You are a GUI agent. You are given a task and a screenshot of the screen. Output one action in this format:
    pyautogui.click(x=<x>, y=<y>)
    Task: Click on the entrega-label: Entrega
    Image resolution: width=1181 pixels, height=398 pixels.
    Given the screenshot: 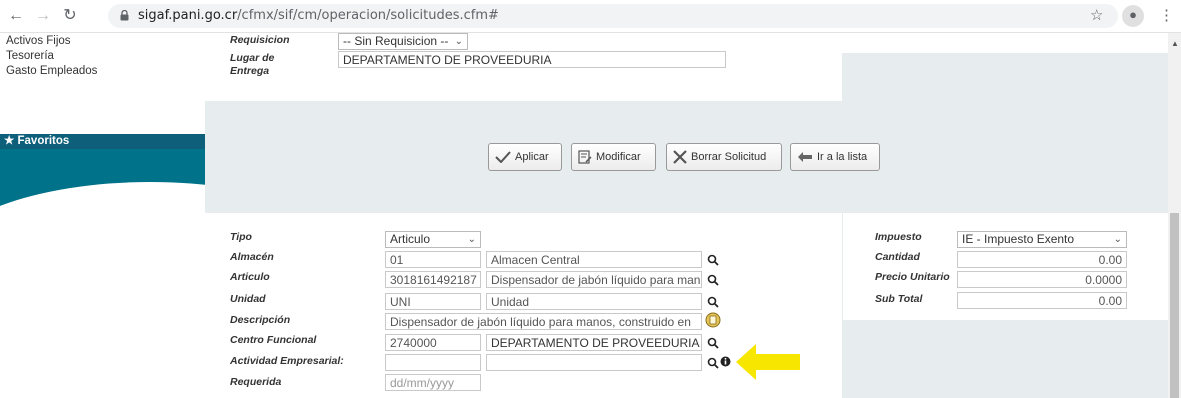 What is the action you would take?
    pyautogui.click(x=250, y=71)
    